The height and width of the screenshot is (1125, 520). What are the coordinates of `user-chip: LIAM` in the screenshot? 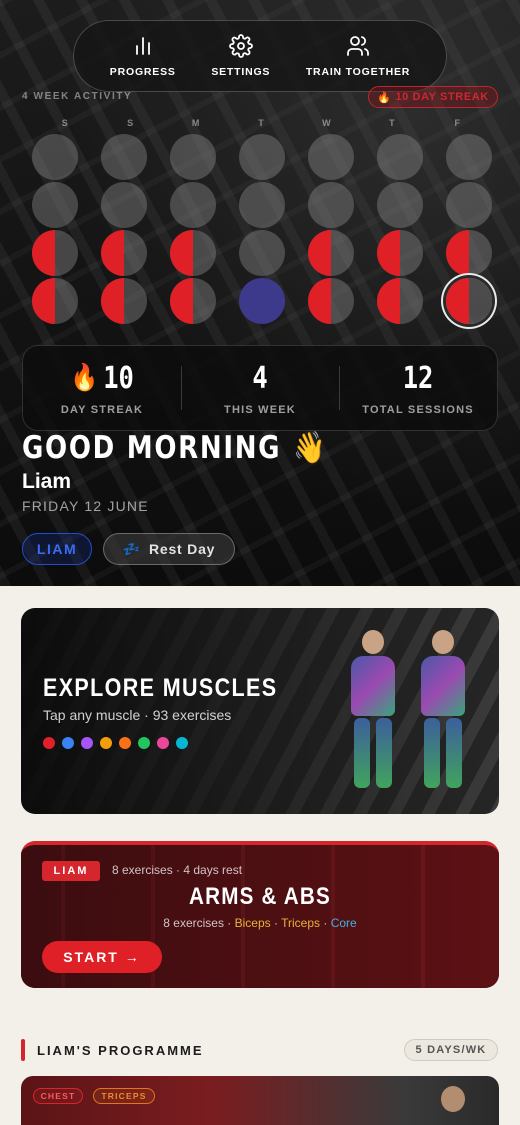 It's located at (57, 549).